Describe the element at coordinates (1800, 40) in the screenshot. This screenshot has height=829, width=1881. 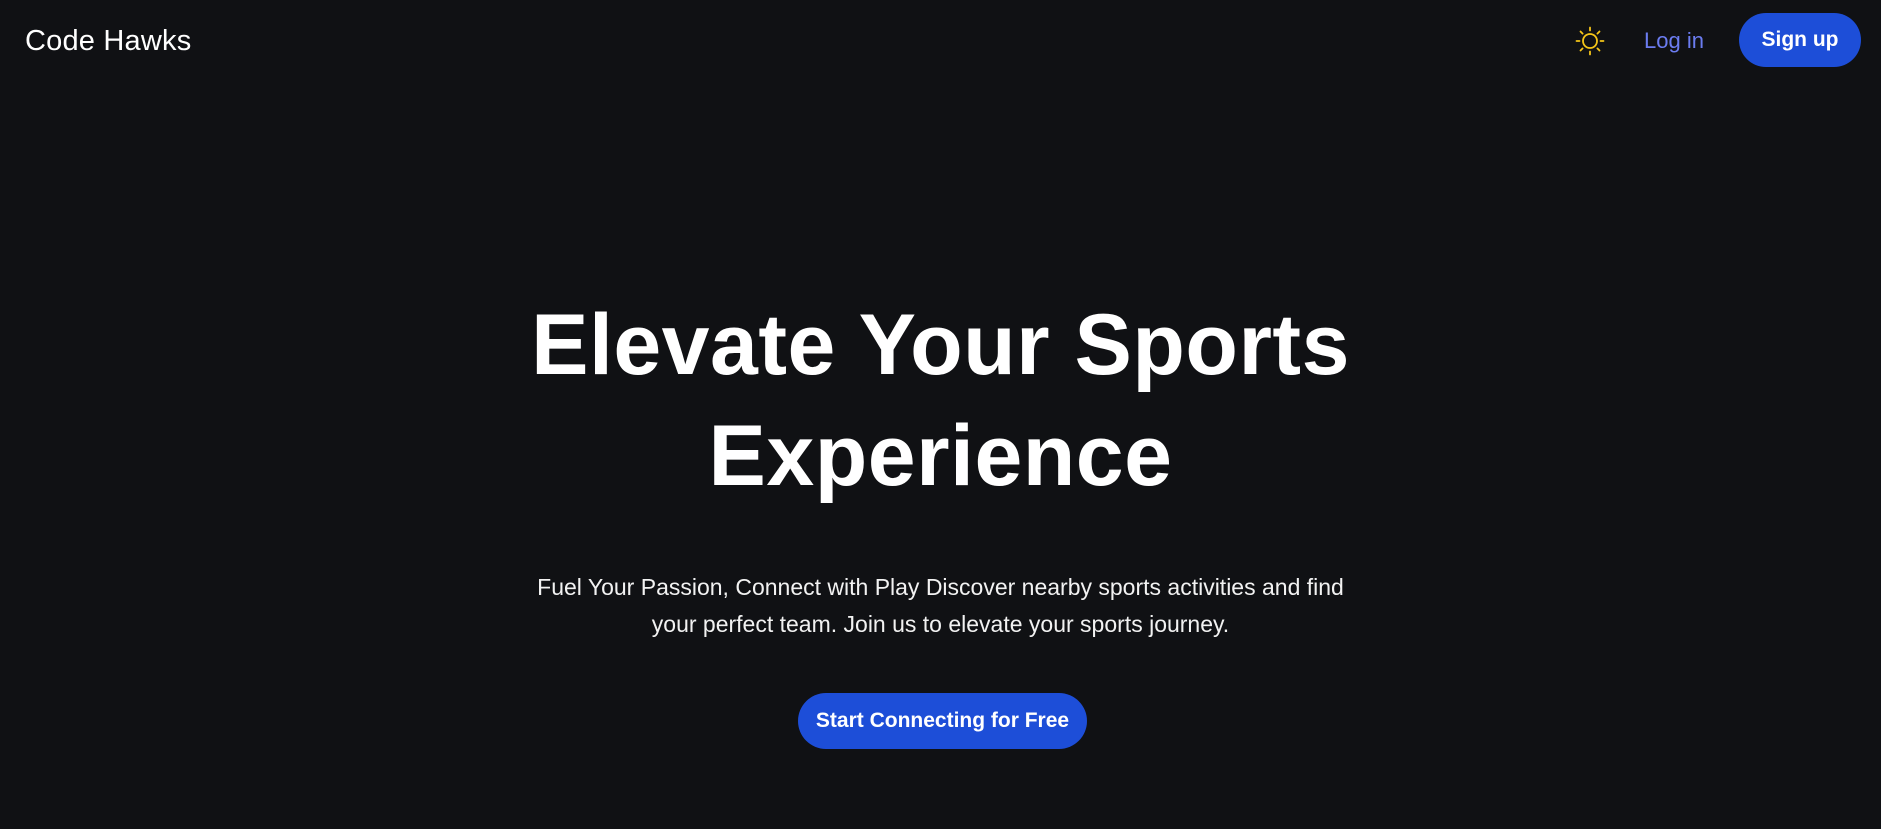
I see `signup-button: Sign up` at that location.